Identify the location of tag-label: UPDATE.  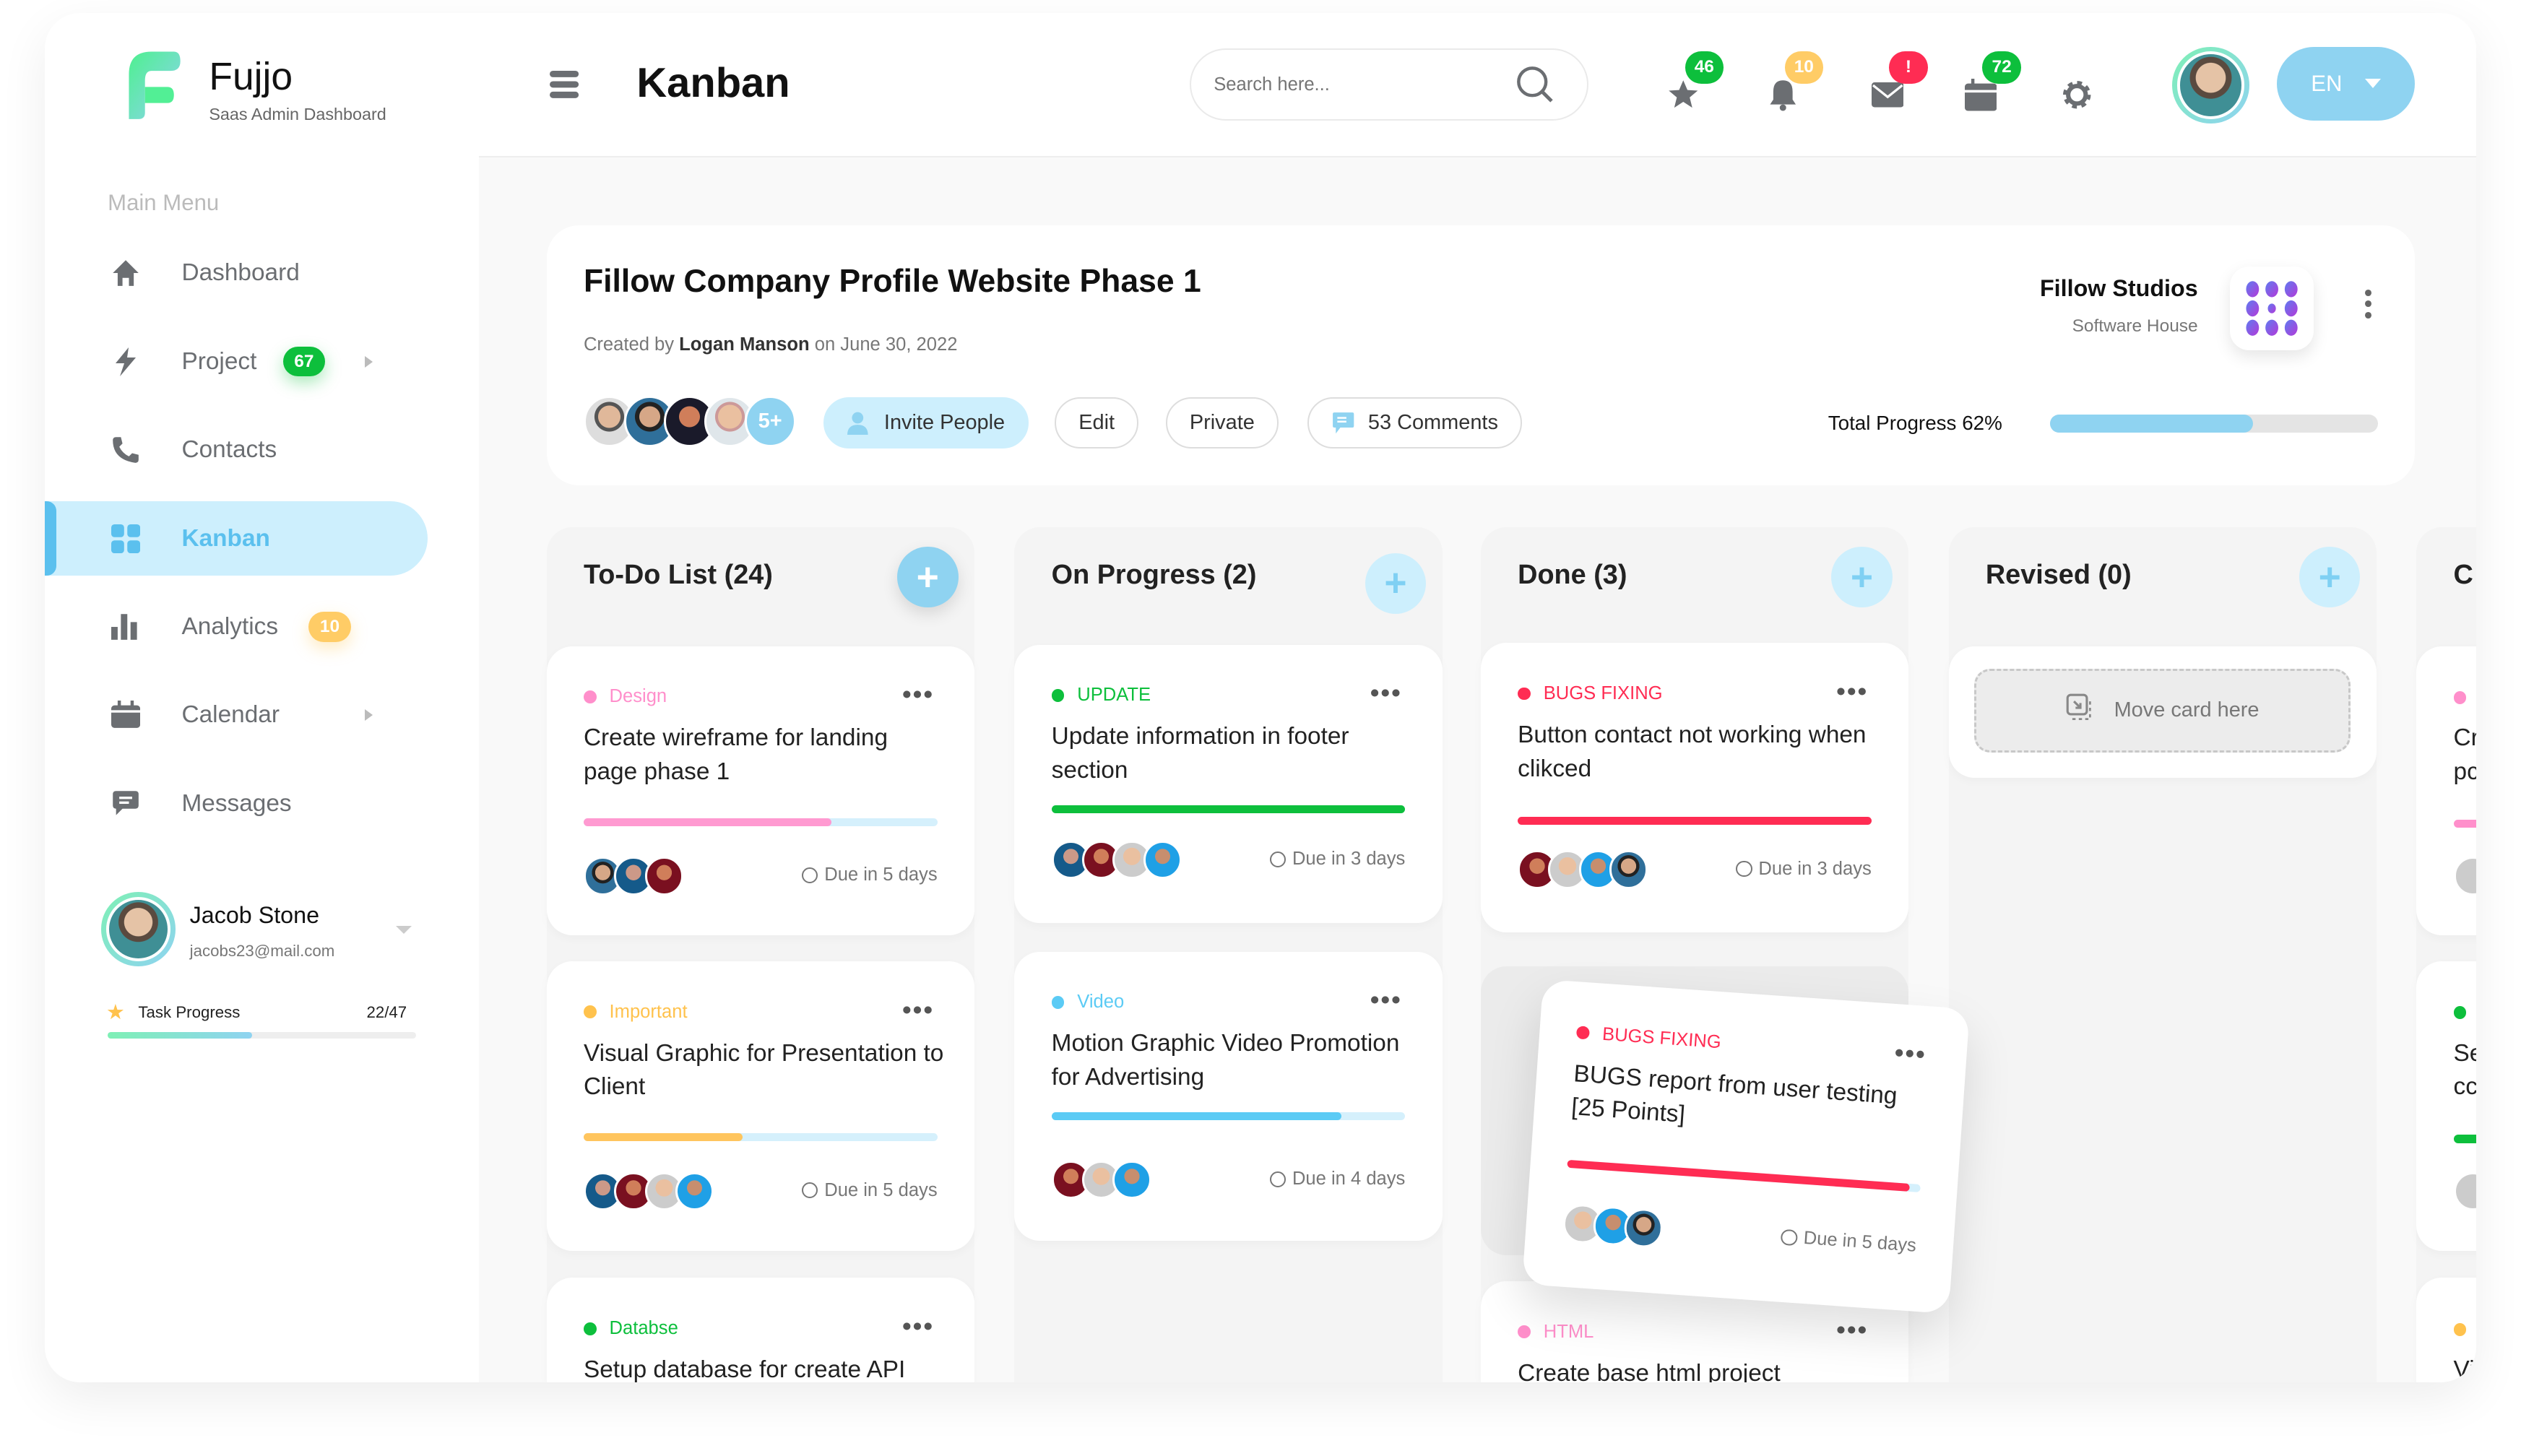
(1114, 695).